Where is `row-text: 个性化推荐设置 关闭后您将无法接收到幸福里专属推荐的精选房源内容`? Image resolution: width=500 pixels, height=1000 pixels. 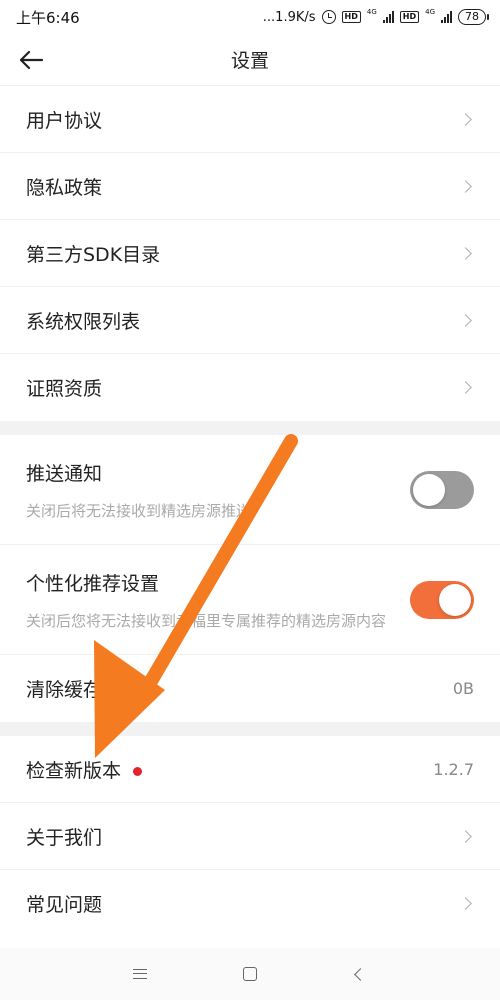 row-text: 个性化推荐设置 关闭后您将无法接收到幸福里专属推荐的精选房源内容 is located at coordinates (206, 600).